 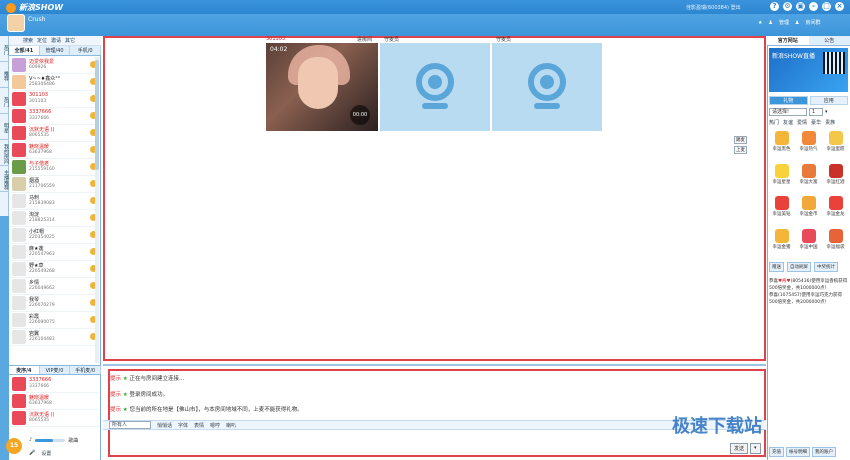 I want to click on vtab-2: 推荐, so click(x=4, y=75).